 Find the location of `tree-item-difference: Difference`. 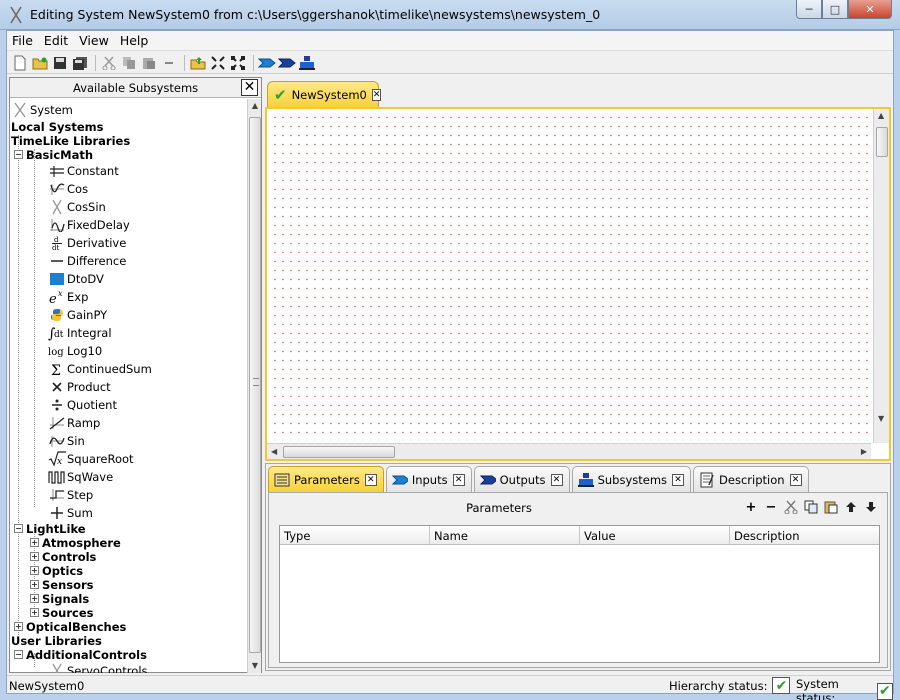

tree-item-difference: Difference is located at coordinates (87, 260).